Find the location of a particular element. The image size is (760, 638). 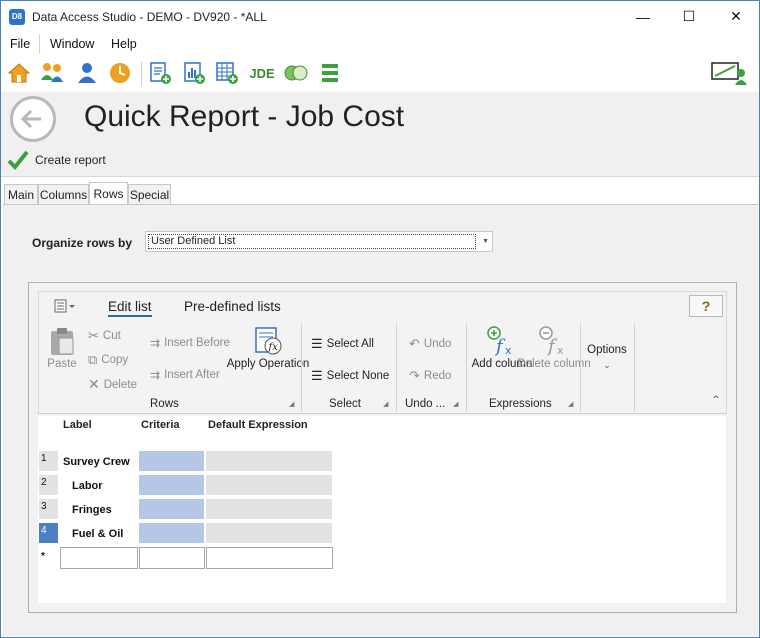

organize-rows-select: User Defined List ▼ is located at coordinates (319, 241).